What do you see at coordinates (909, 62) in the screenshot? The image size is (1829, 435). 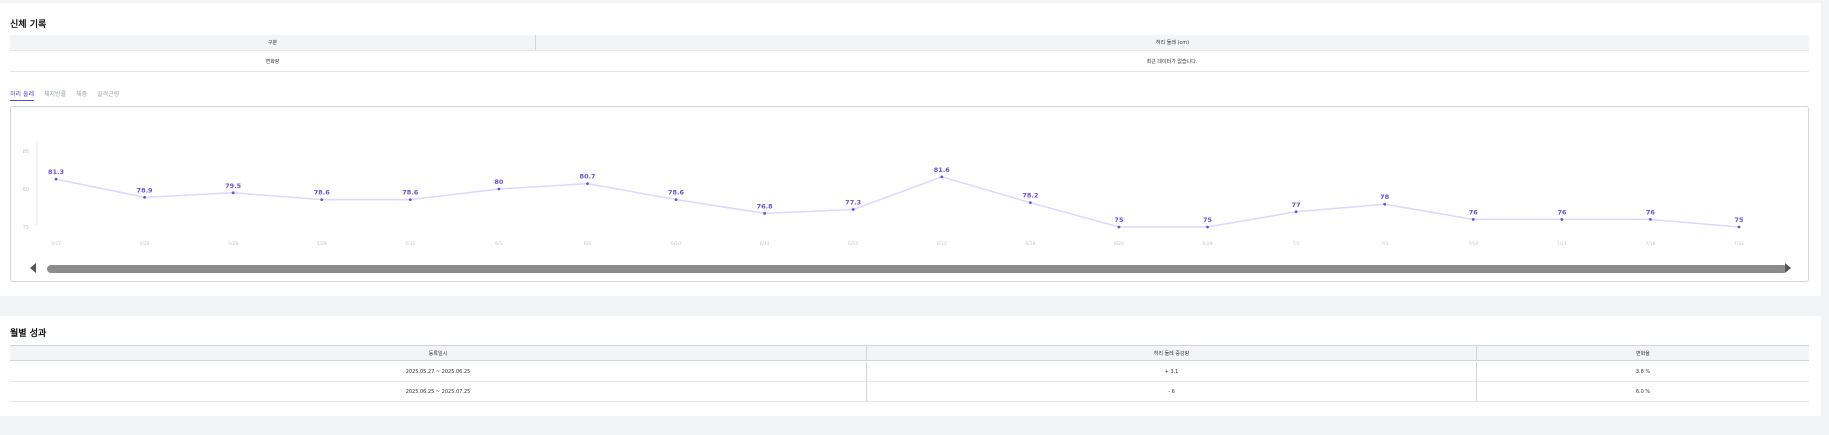 I see `body-record-row: 변화량 최근 데이터가 없습니다.` at bounding box center [909, 62].